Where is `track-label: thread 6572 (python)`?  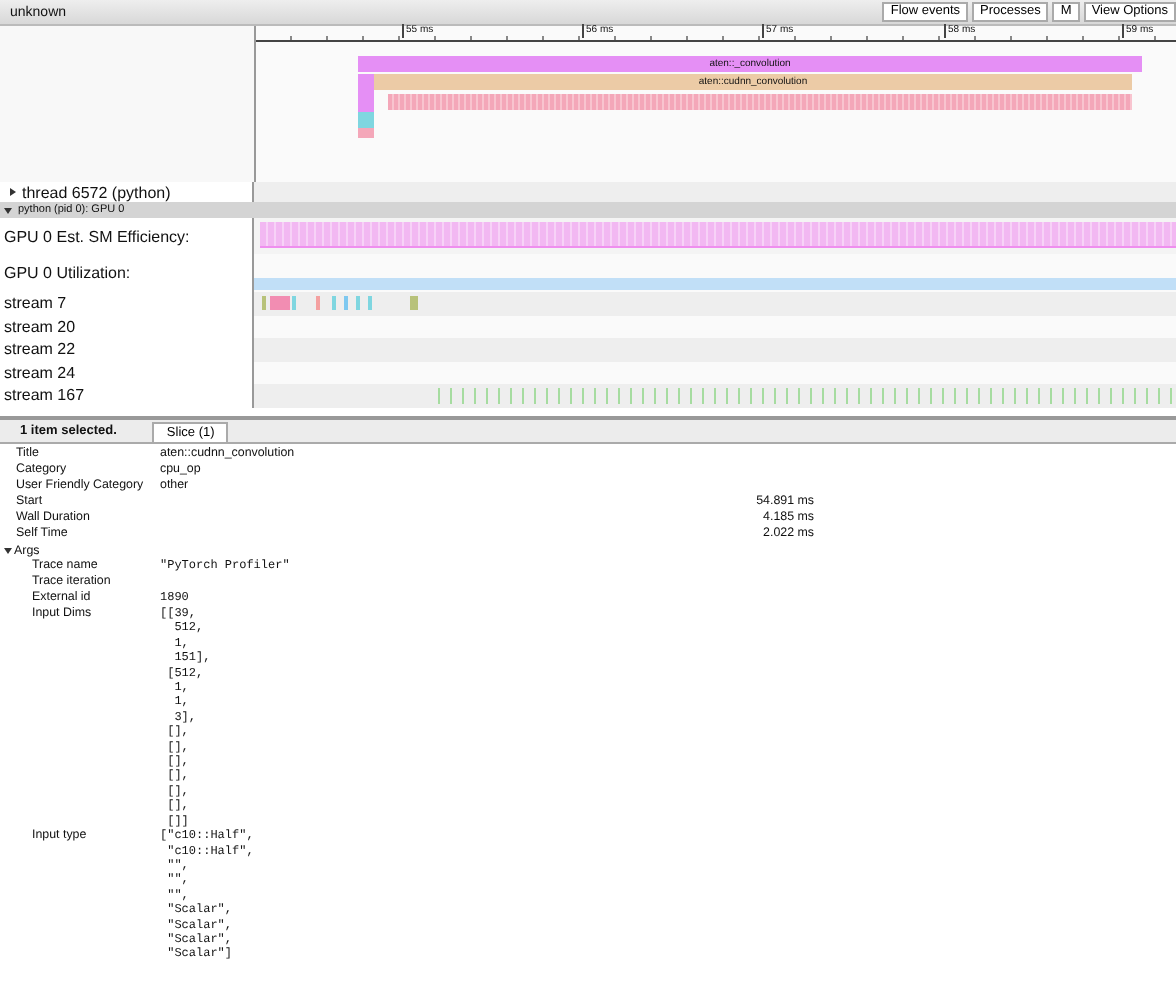
track-label: thread 6572 (python) is located at coordinates (96, 192).